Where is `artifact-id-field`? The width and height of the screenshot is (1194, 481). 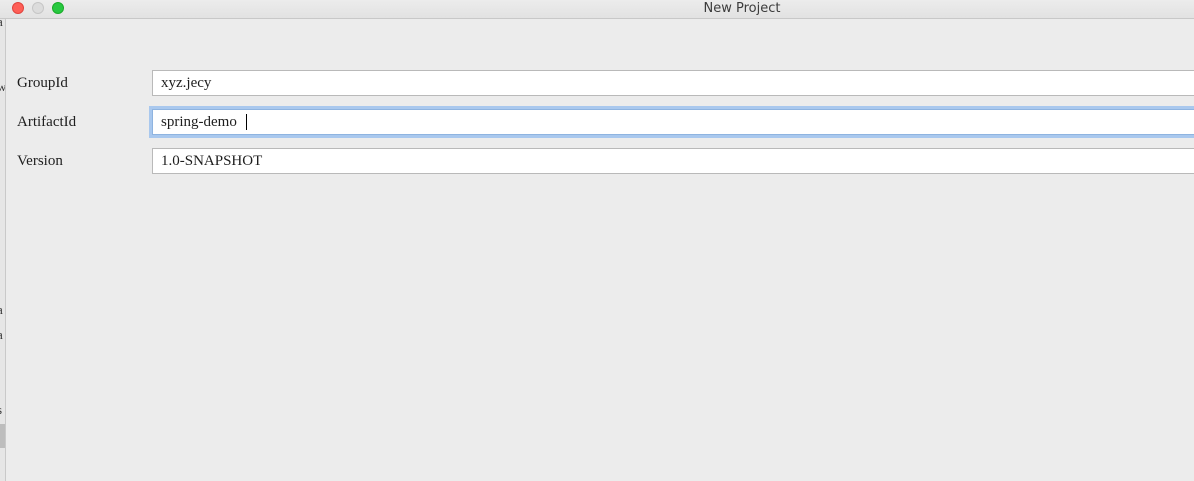 artifact-id-field is located at coordinates (673, 122).